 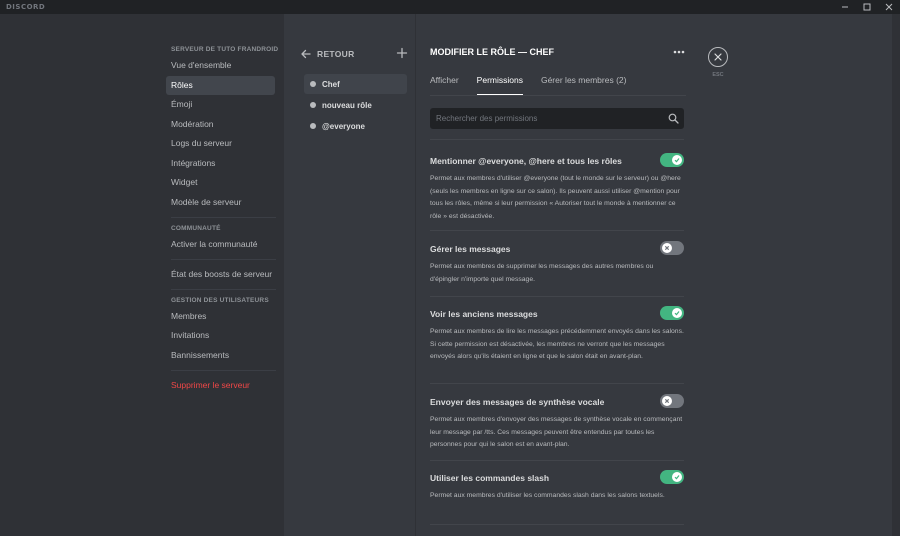 I want to click on tabs-divider, so click(x=558, y=95).